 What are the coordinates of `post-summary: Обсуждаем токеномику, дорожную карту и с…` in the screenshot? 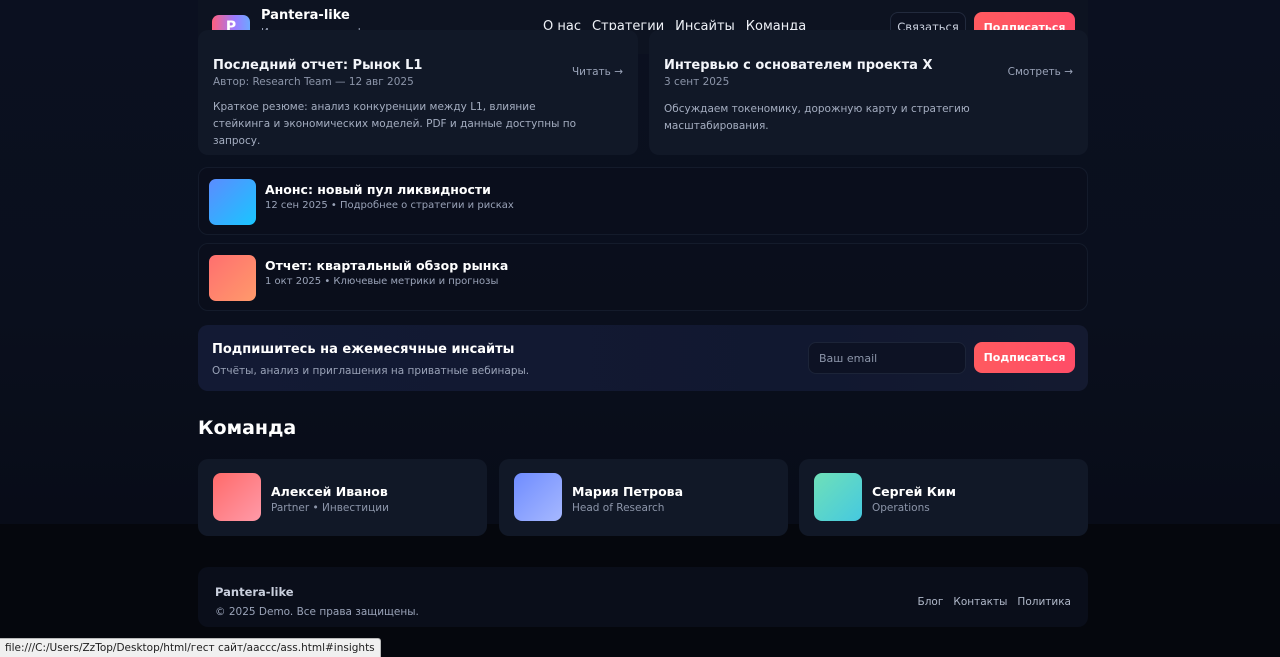 It's located at (817, 117).